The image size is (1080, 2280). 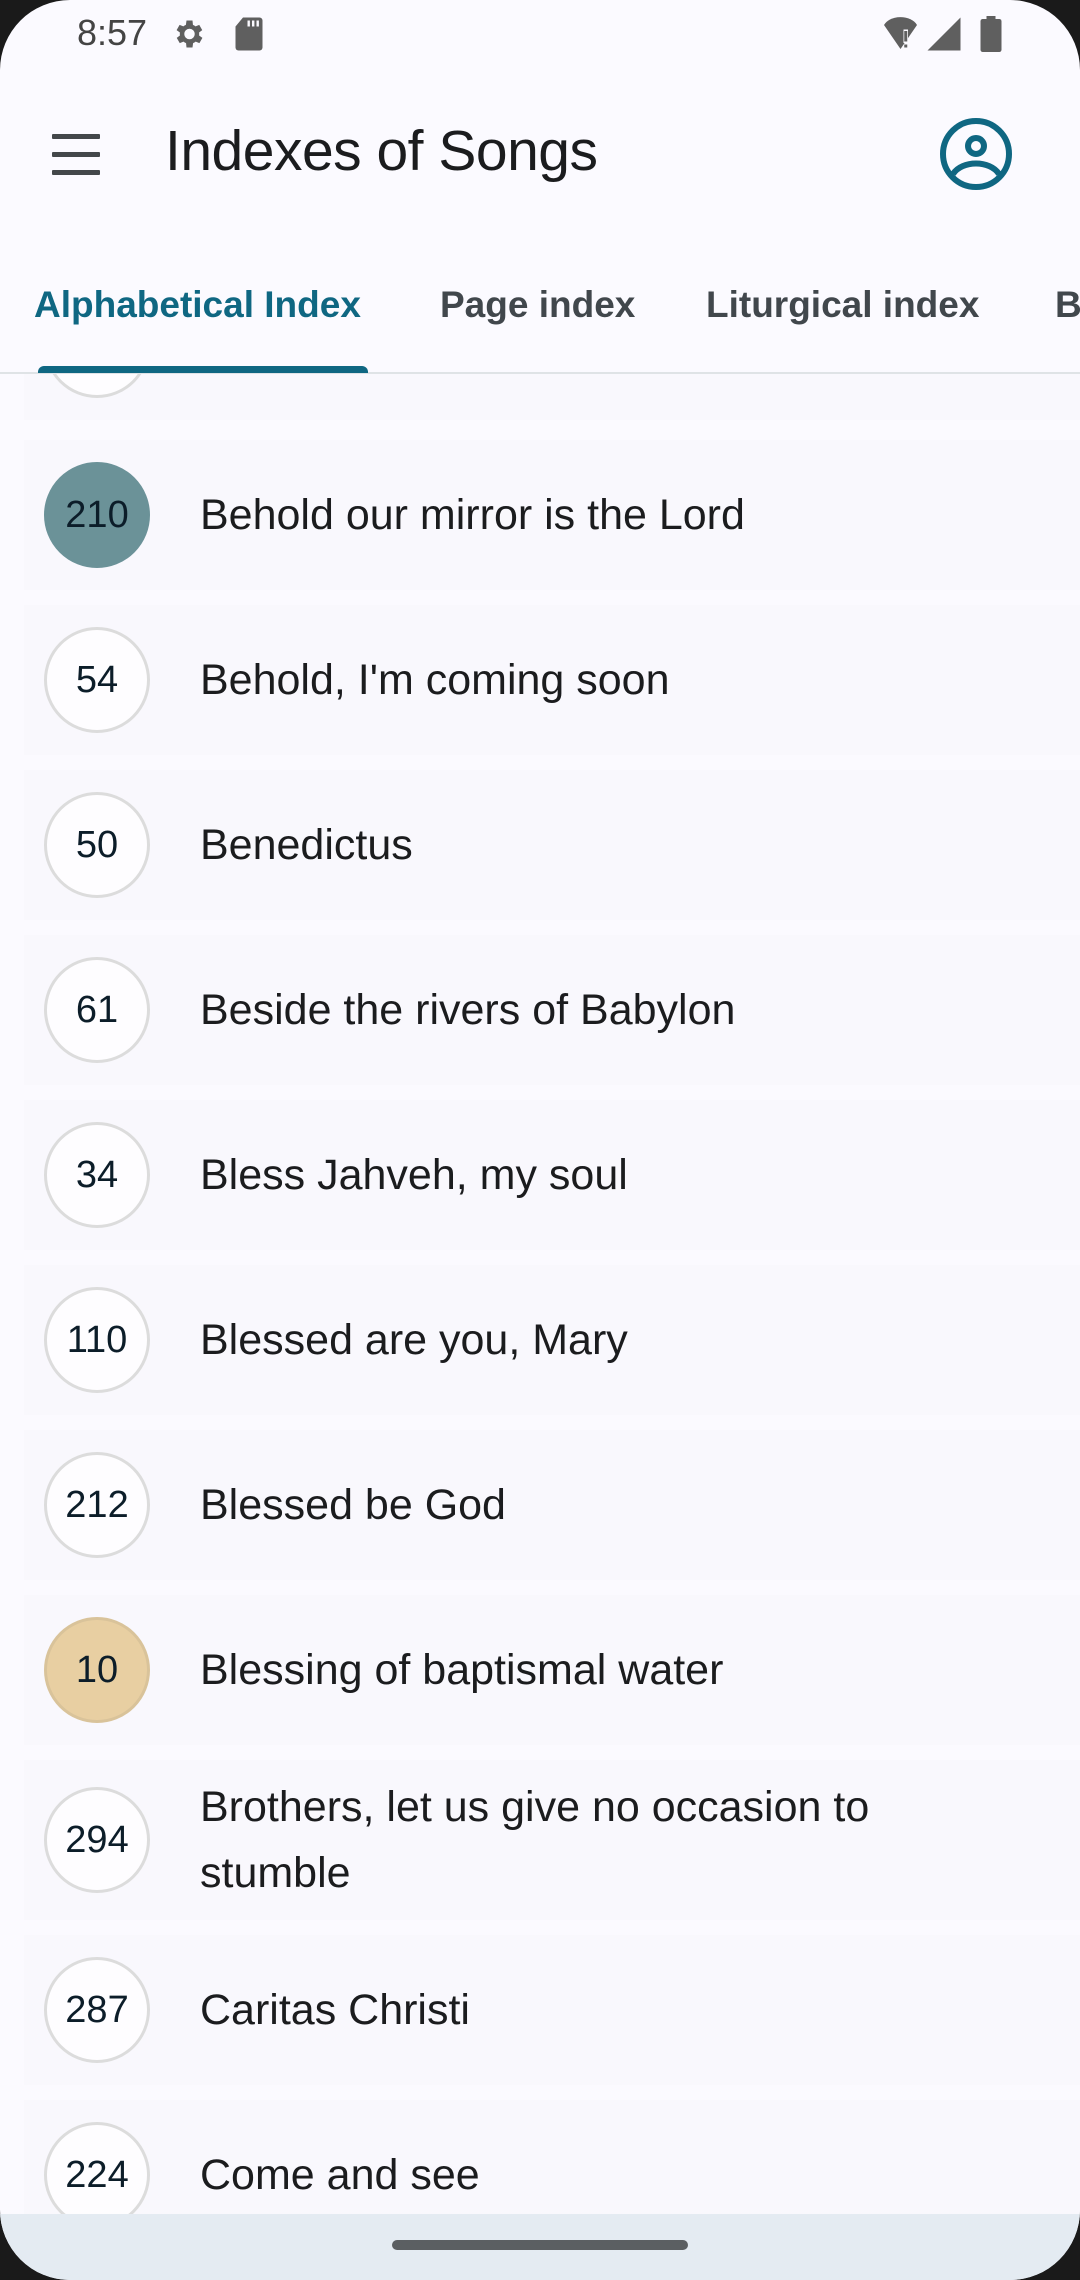 I want to click on song-list-item: 210 Behold our mirror is the Lord, so click(x=552, y=515).